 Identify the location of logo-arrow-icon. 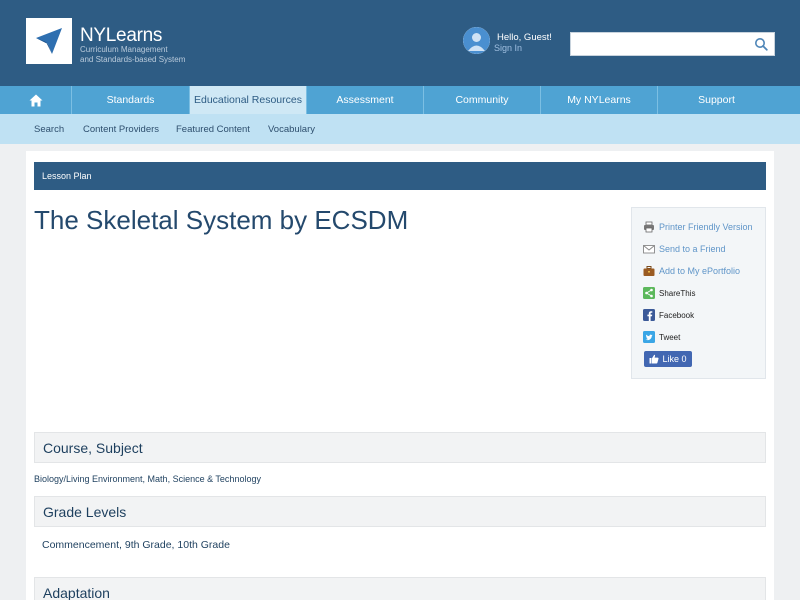
(49, 41).